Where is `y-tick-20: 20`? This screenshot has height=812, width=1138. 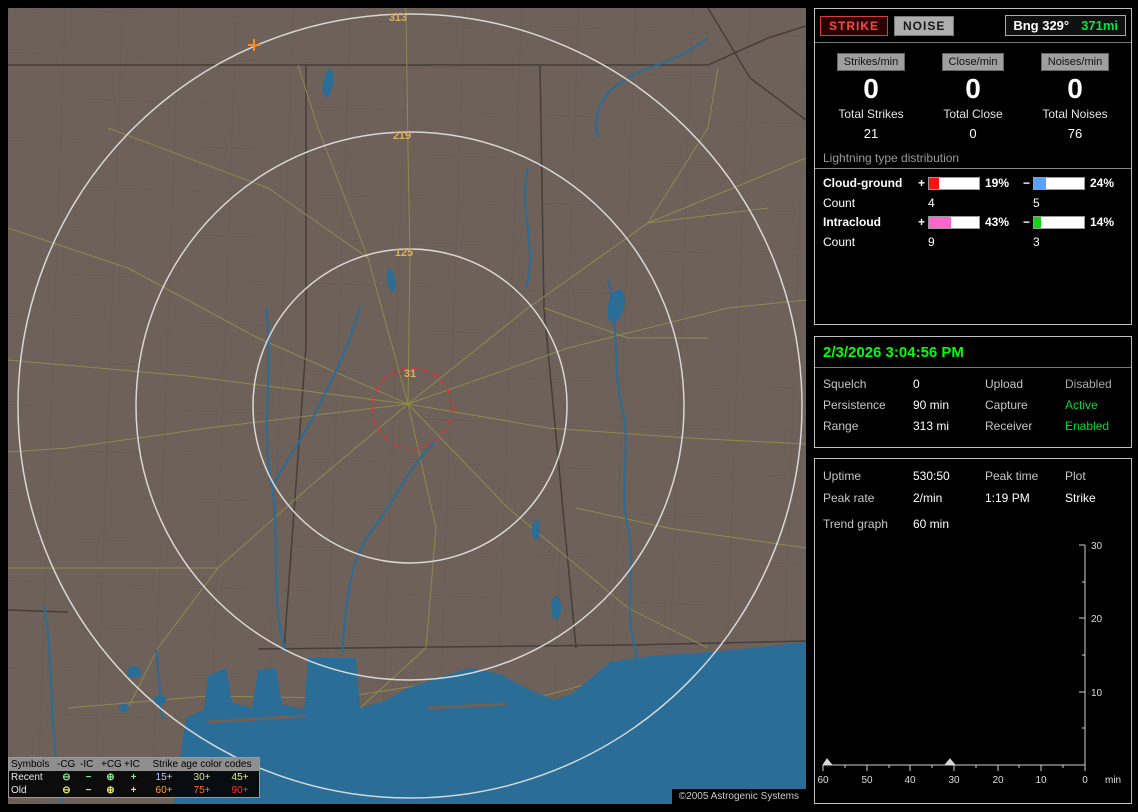 y-tick-20: 20 is located at coordinates (1097, 619).